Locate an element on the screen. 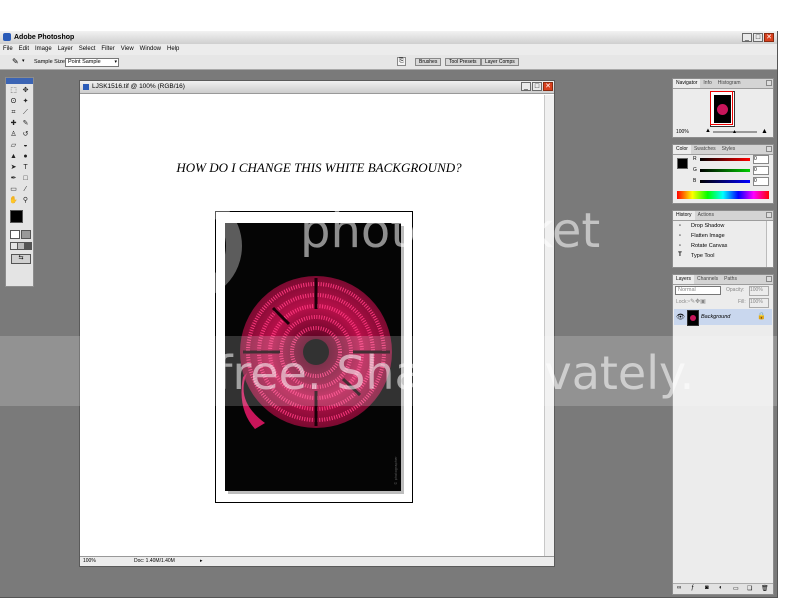 The height and width of the screenshot is (600, 800). shape-icon: □ is located at coordinates (25, 178).